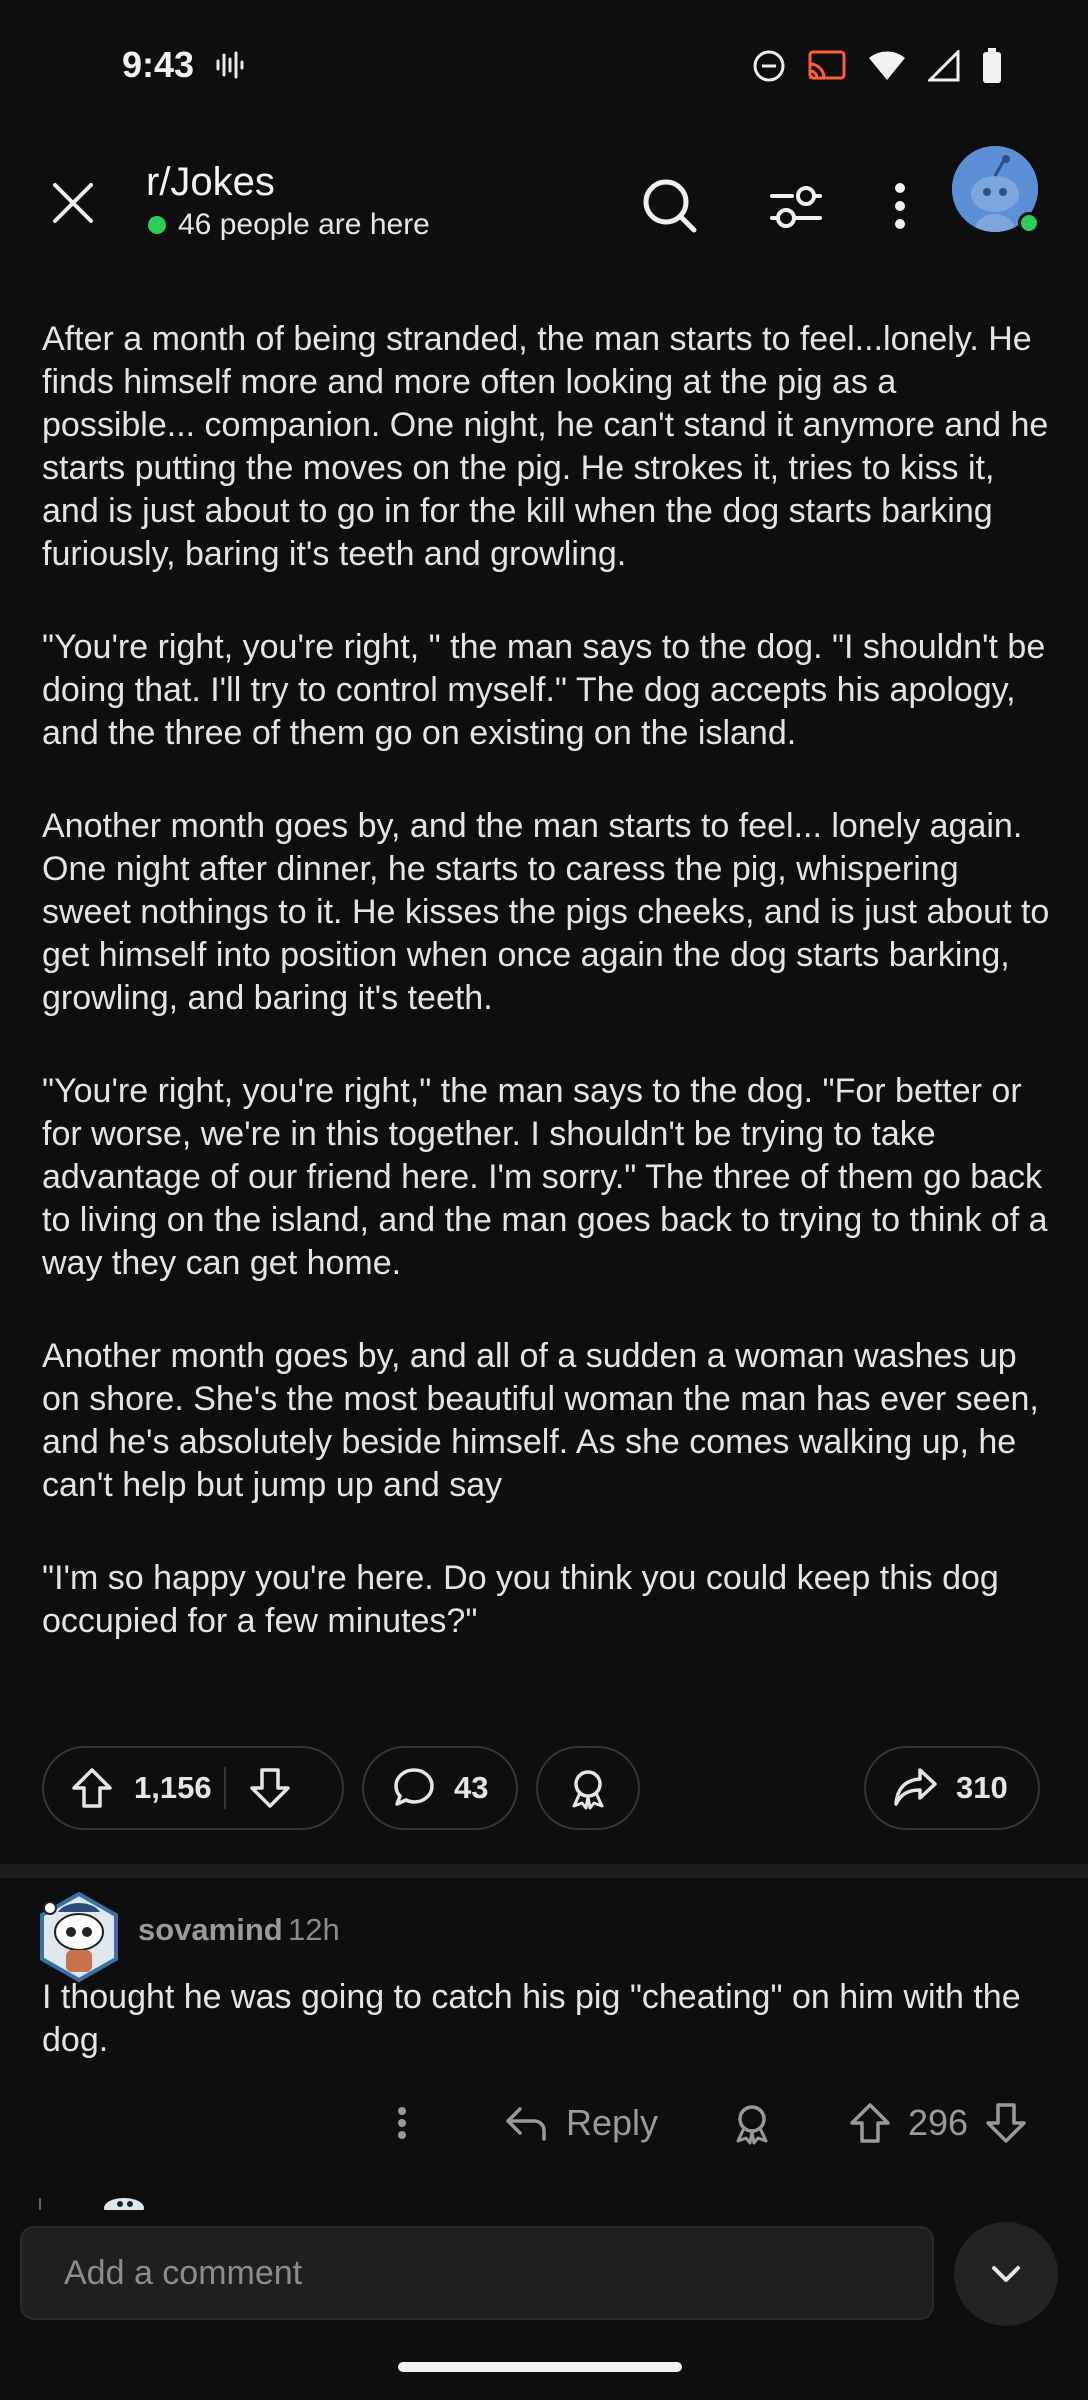 Image resolution: width=1088 pixels, height=2400 pixels. I want to click on wifi-icon, so click(887, 68).